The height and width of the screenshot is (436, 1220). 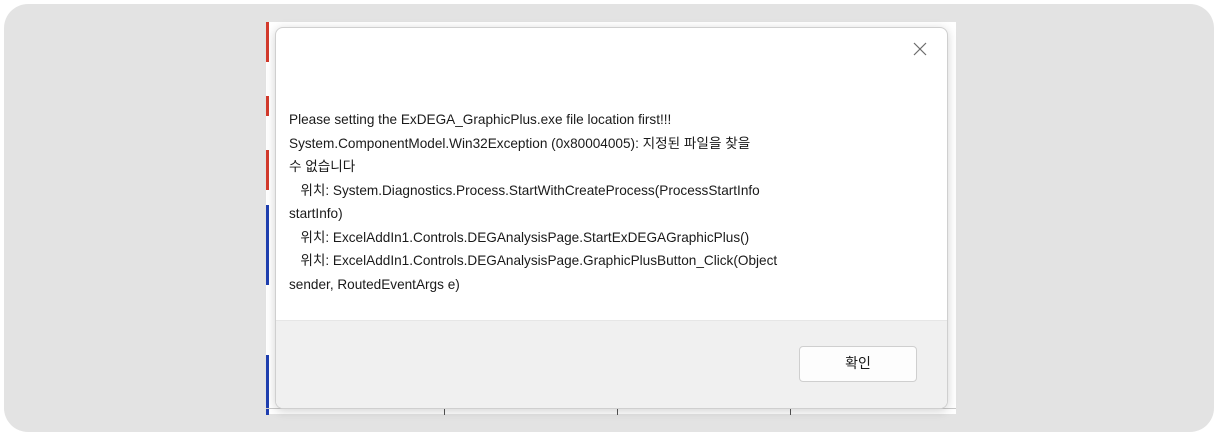 What do you see at coordinates (611, 364) in the screenshot?
I see `dialog-footer: 확인` at bounding box center [611, 364].